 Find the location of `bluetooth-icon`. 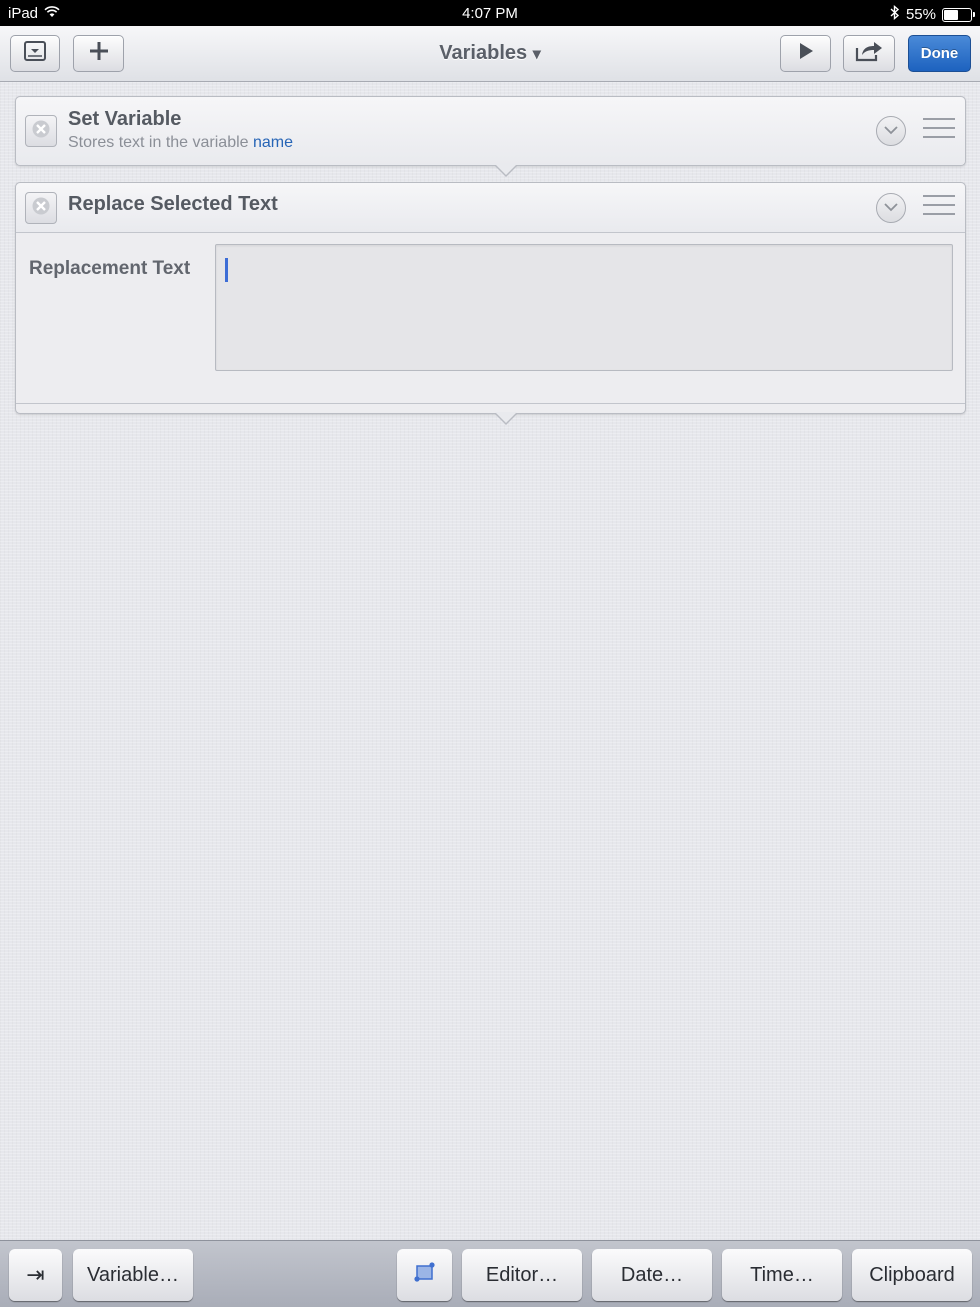

bluetooth-icon is located at coordinates (895, 14).